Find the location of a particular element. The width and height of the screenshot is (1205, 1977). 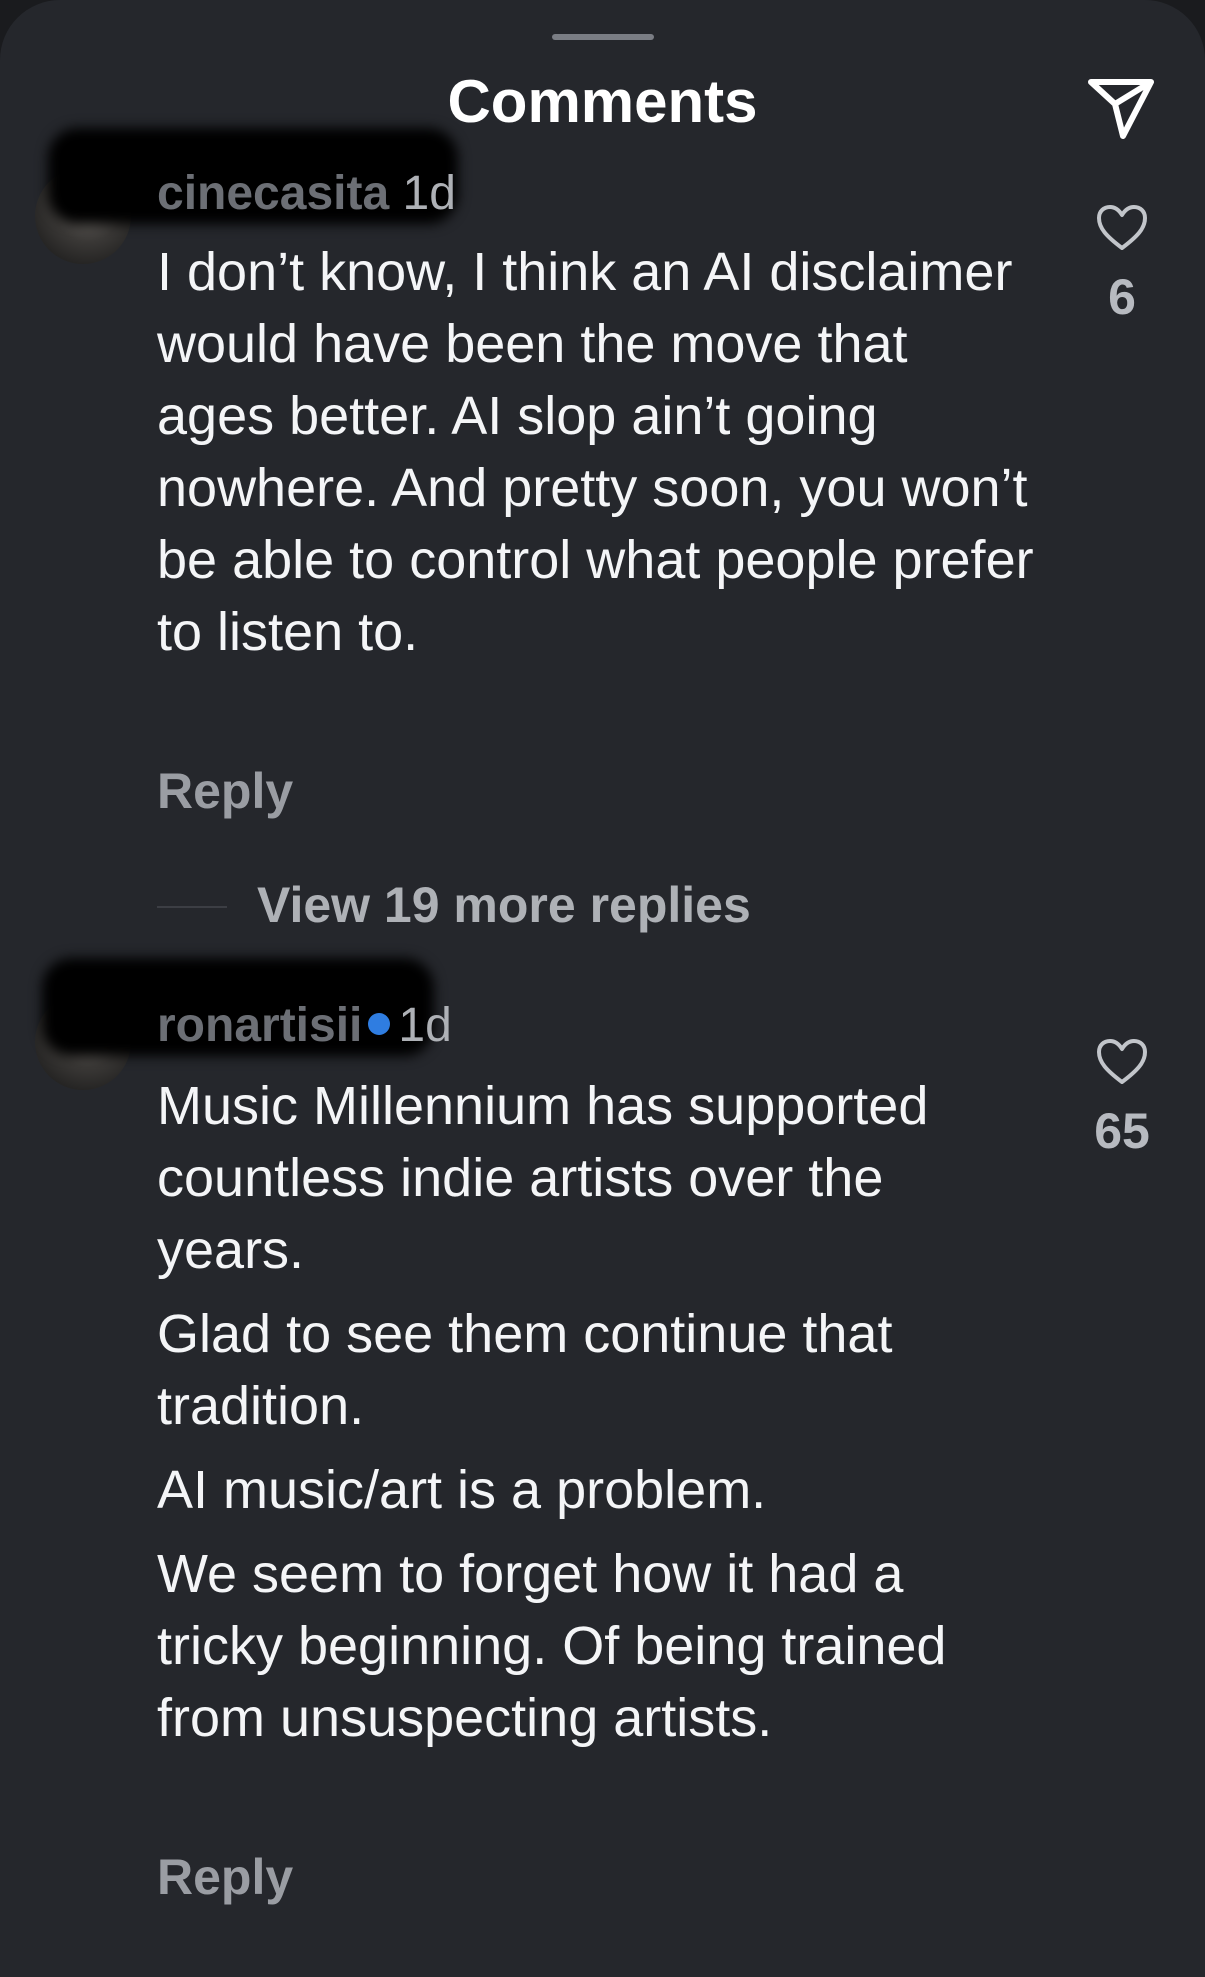

thread-line is located at coordinates (192, 907).